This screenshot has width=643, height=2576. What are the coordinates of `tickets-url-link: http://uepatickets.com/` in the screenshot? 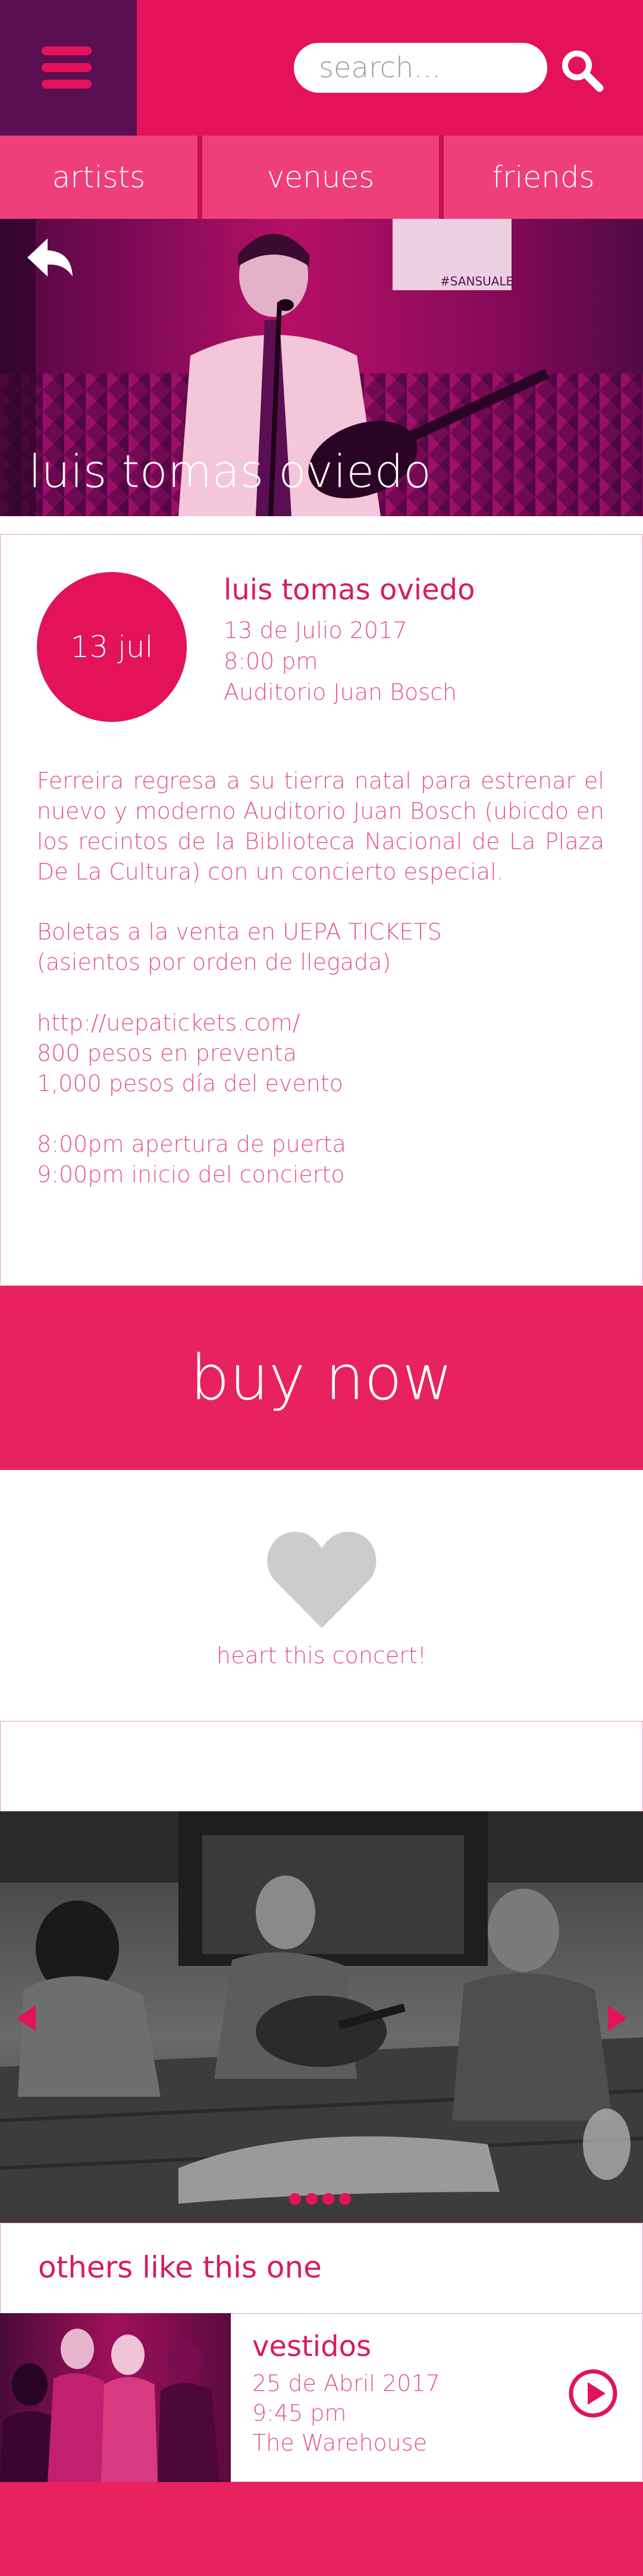 It's located at (320, 1023).